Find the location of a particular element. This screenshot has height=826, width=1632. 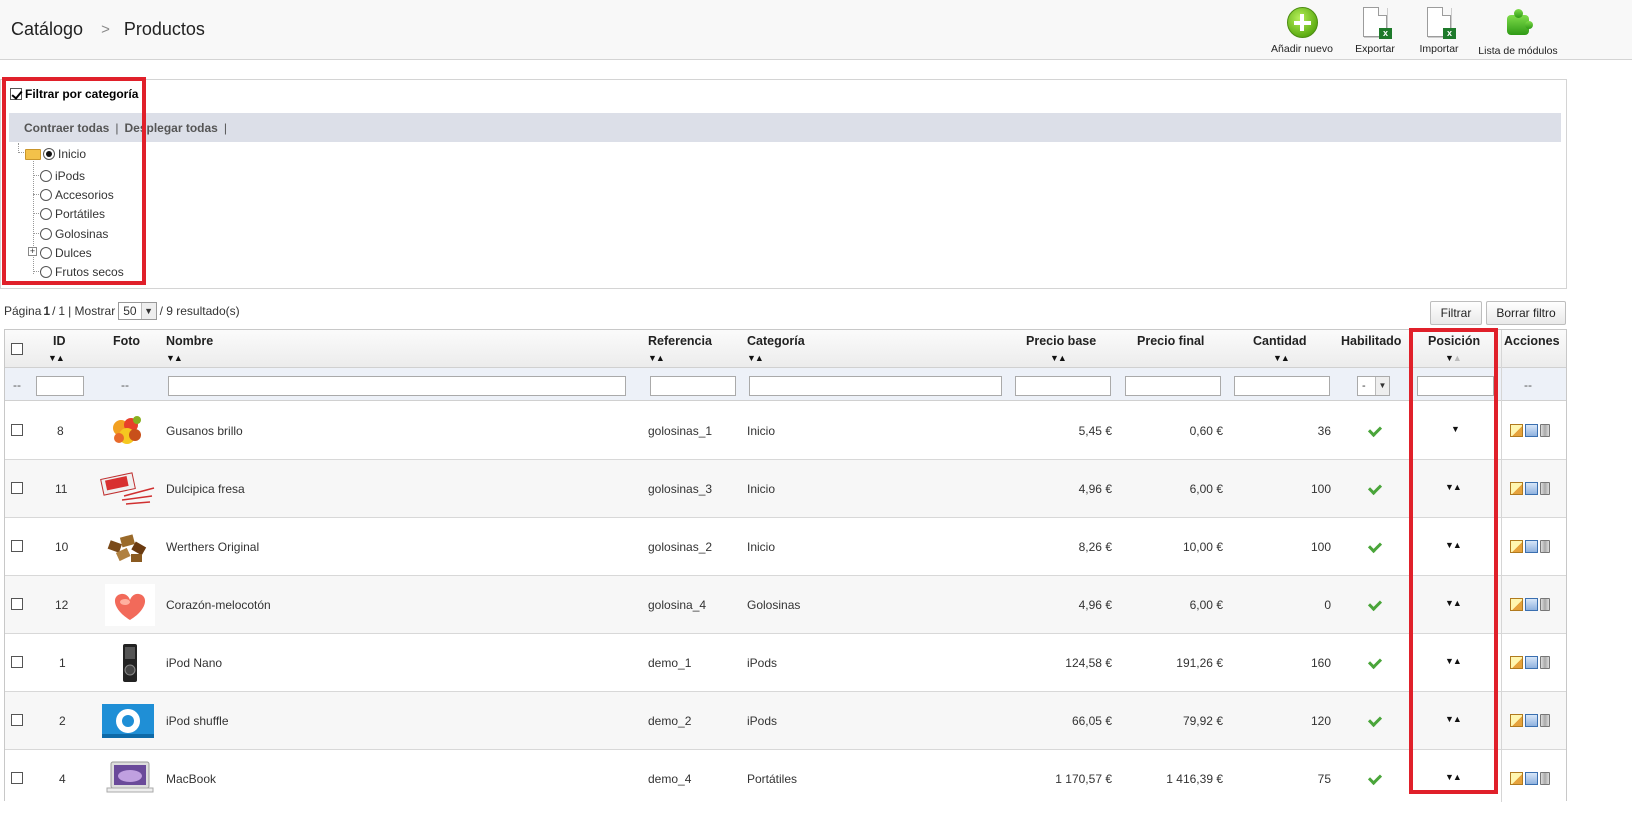

filter-reference-input is located at coordinates (693, 386).